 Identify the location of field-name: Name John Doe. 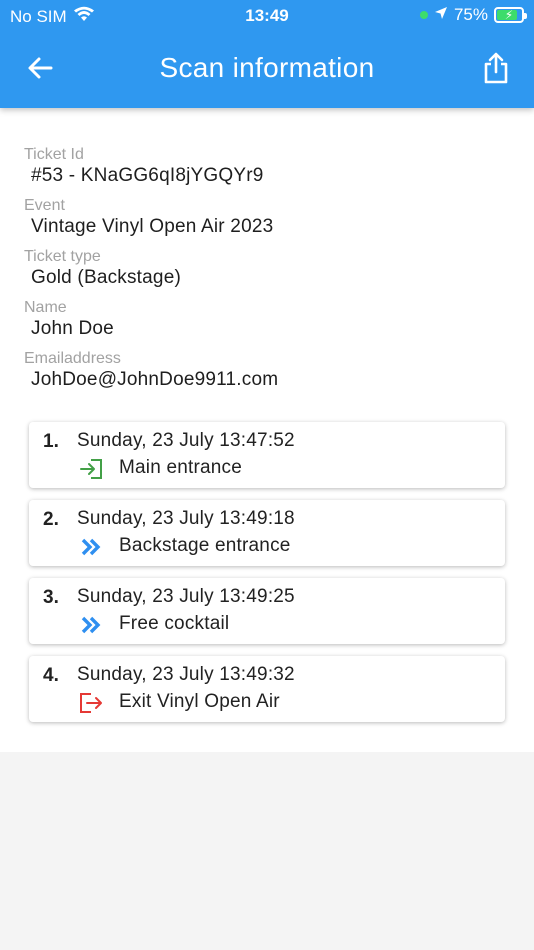
(69, 320).